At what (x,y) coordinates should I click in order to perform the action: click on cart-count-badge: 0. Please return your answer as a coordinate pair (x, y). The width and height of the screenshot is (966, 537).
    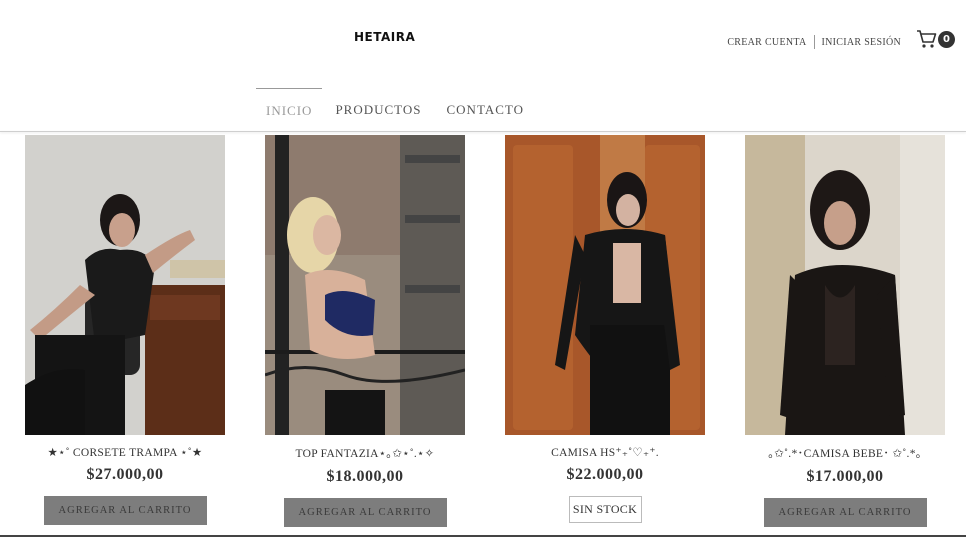
    Looking at the image, I should click on (946, 39).